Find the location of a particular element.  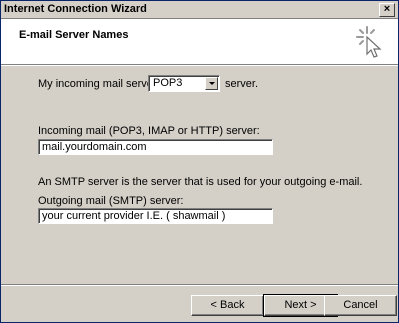

incoming-server-value: mail.yourdomain.com is located at coordinates (94, 147).